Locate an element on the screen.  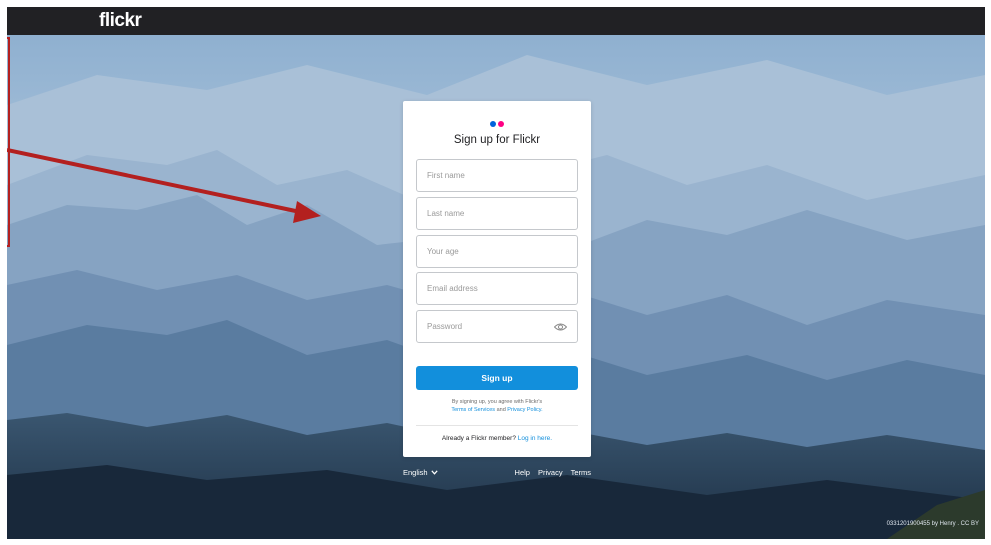
password-input is located at coordinates (497, 326).